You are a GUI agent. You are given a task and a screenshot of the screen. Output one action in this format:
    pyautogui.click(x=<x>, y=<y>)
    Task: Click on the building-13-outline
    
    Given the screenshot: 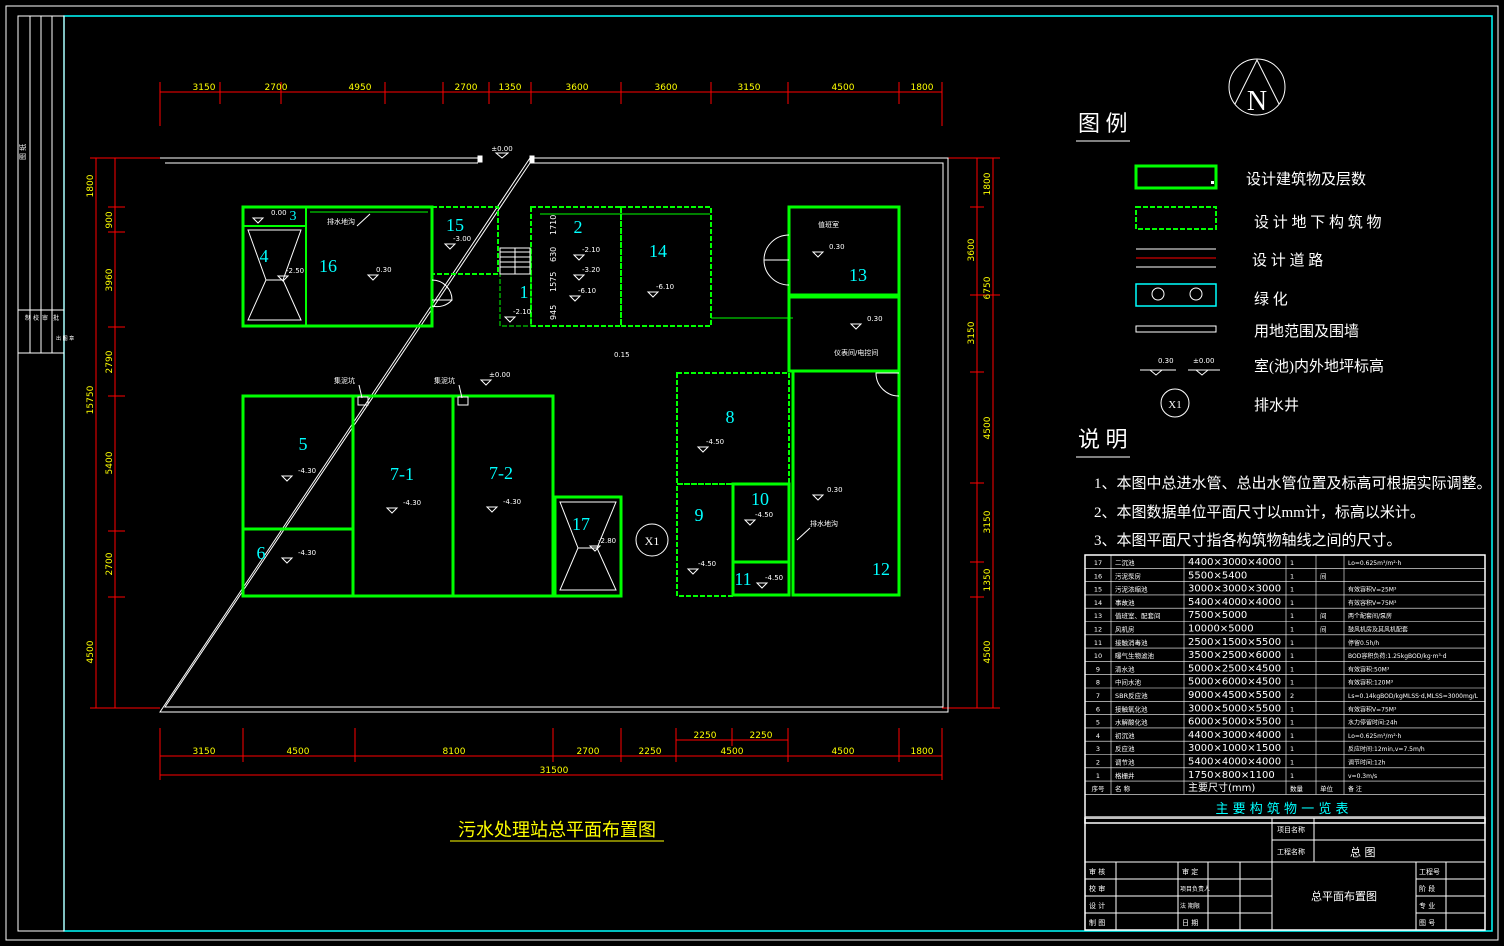 What is the action you would take?
    pyautogui.click(x=844, y=252)
    